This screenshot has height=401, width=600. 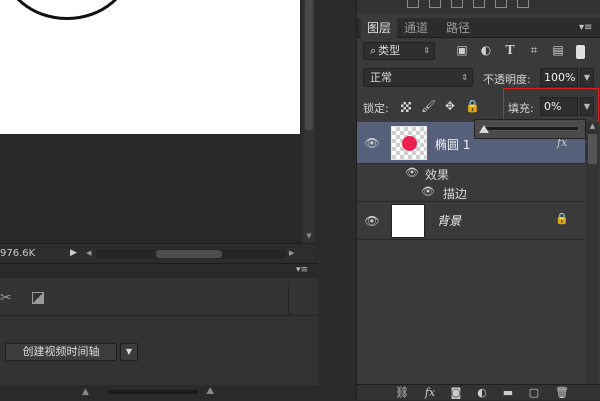 I want to click on lock-paint-brush-icon: 🖌, so click(x=428, y=106).